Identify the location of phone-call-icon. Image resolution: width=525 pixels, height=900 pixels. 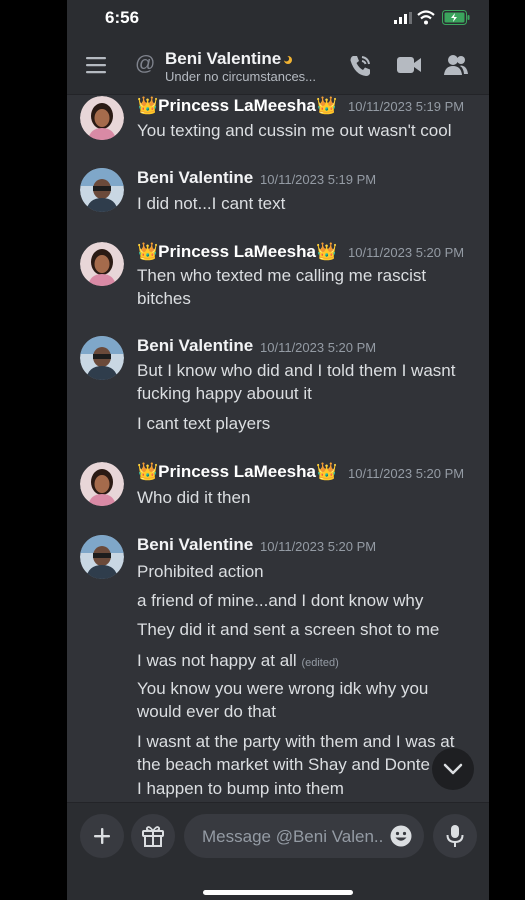
(360, 66).